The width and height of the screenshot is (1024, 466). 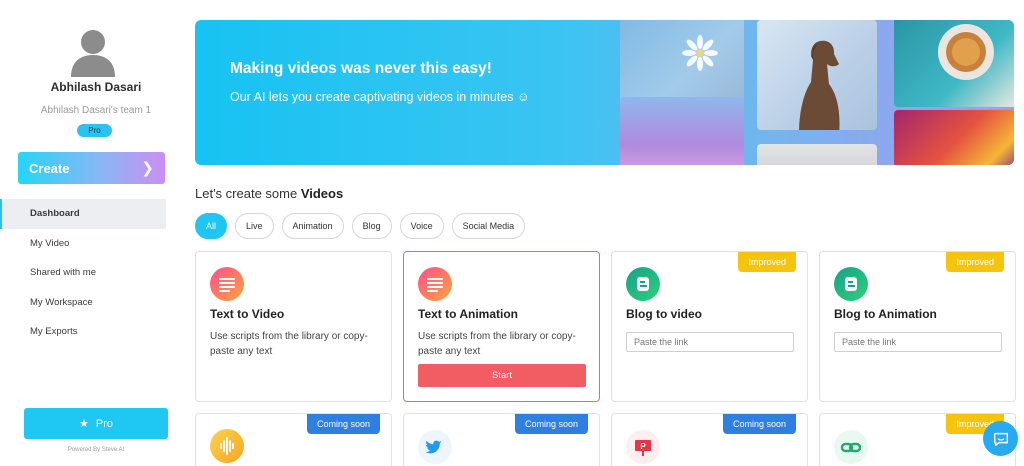 I want to click on hero-image-people, so click(x=817, y=154).